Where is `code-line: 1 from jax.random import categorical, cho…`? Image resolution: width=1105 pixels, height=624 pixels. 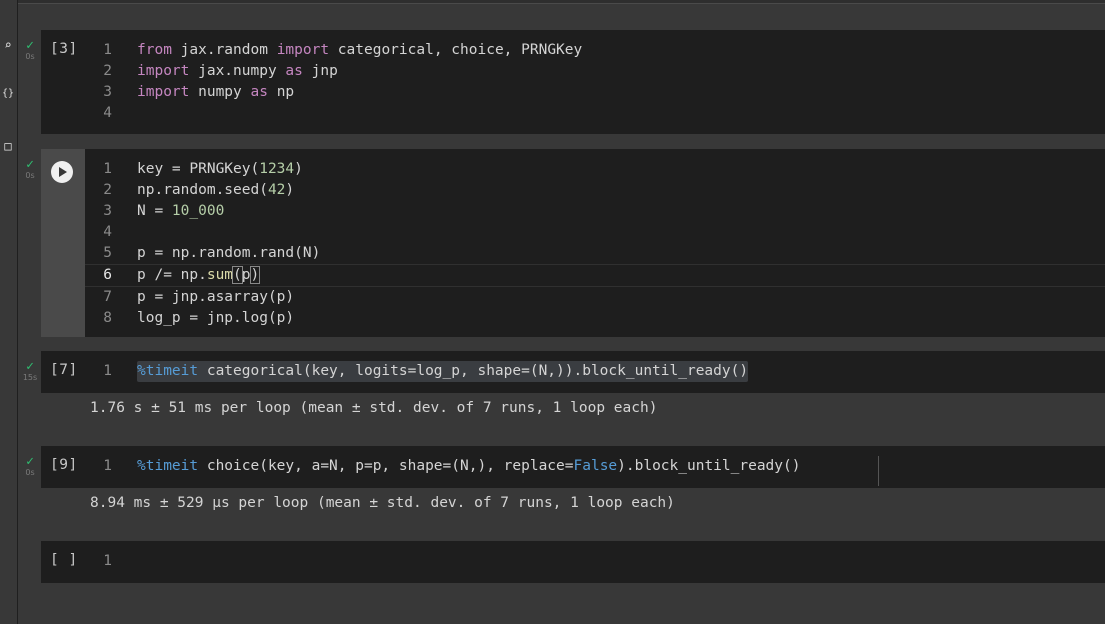
code-line: 1 from jax.random import categorical, cho… is located at coordinates (595, 50).